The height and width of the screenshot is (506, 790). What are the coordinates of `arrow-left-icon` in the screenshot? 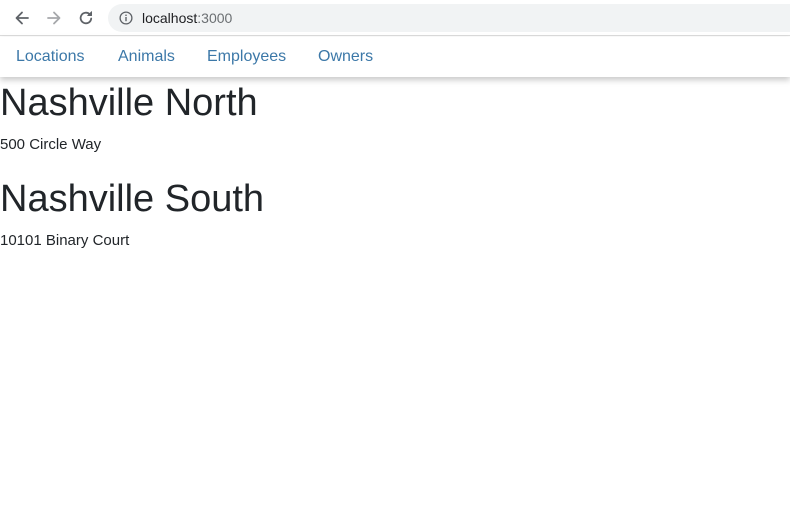 It's located at (22, 18).